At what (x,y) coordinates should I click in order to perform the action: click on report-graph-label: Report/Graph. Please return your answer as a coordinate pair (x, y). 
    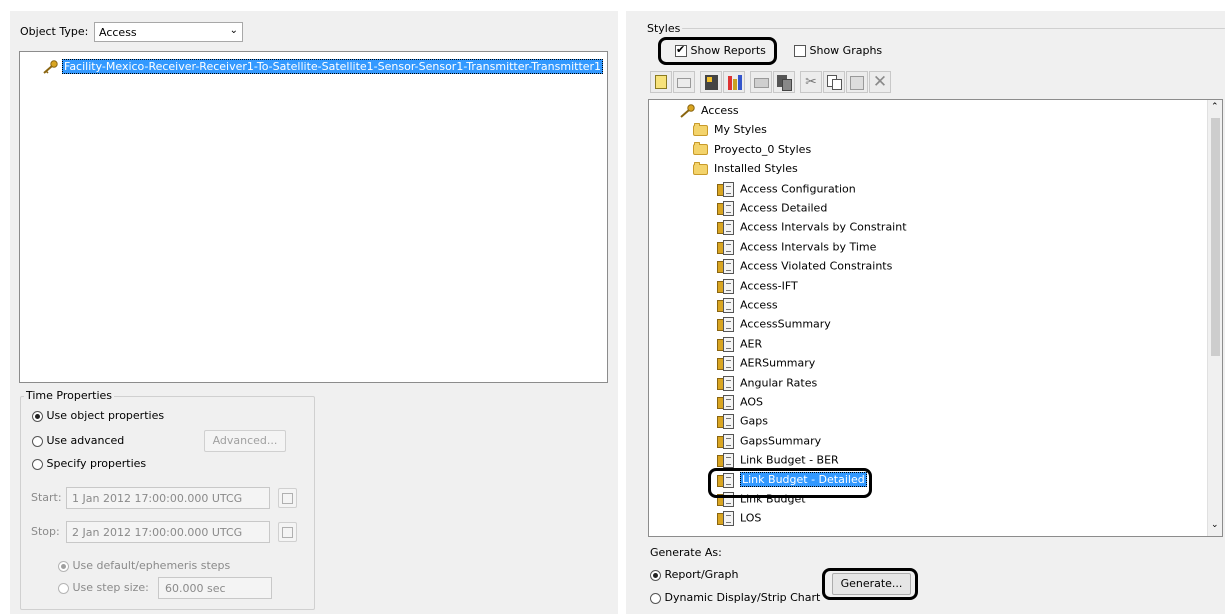
    Looking at the image, I should click on (701, 574).